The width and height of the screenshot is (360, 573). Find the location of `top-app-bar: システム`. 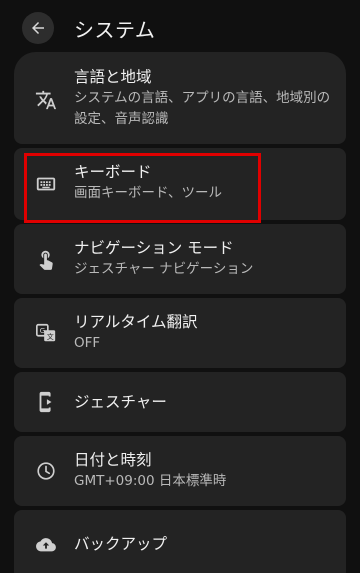

top-app-bar: システム is located at coordinates (180, 28).